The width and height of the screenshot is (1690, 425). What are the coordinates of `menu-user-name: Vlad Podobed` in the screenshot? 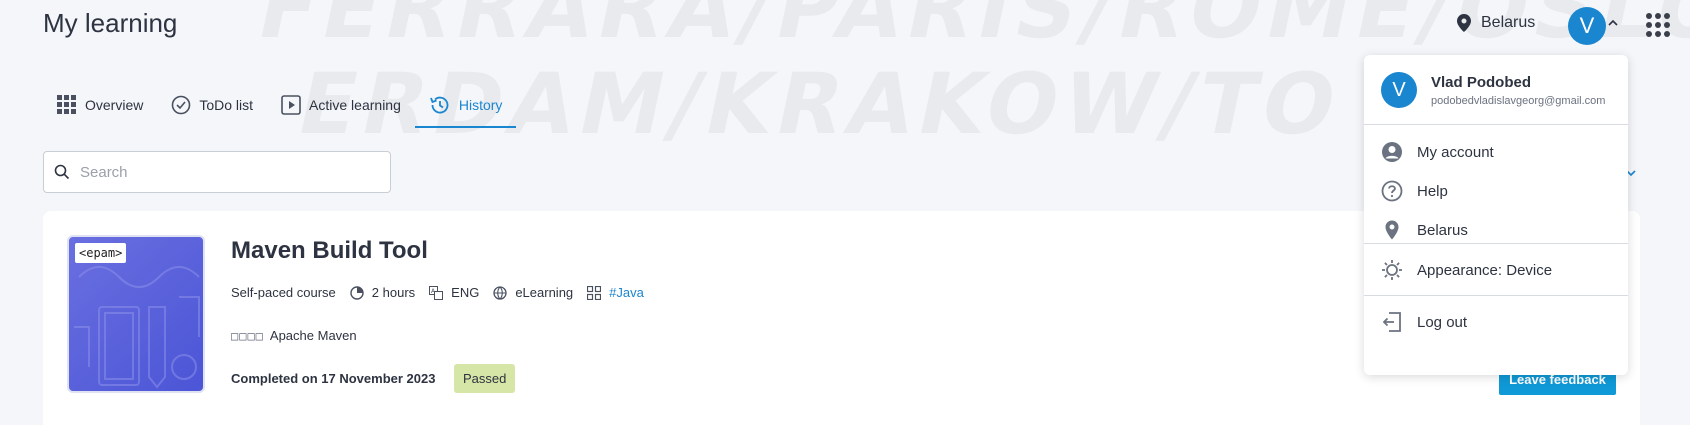 It's located at (1481, 82).